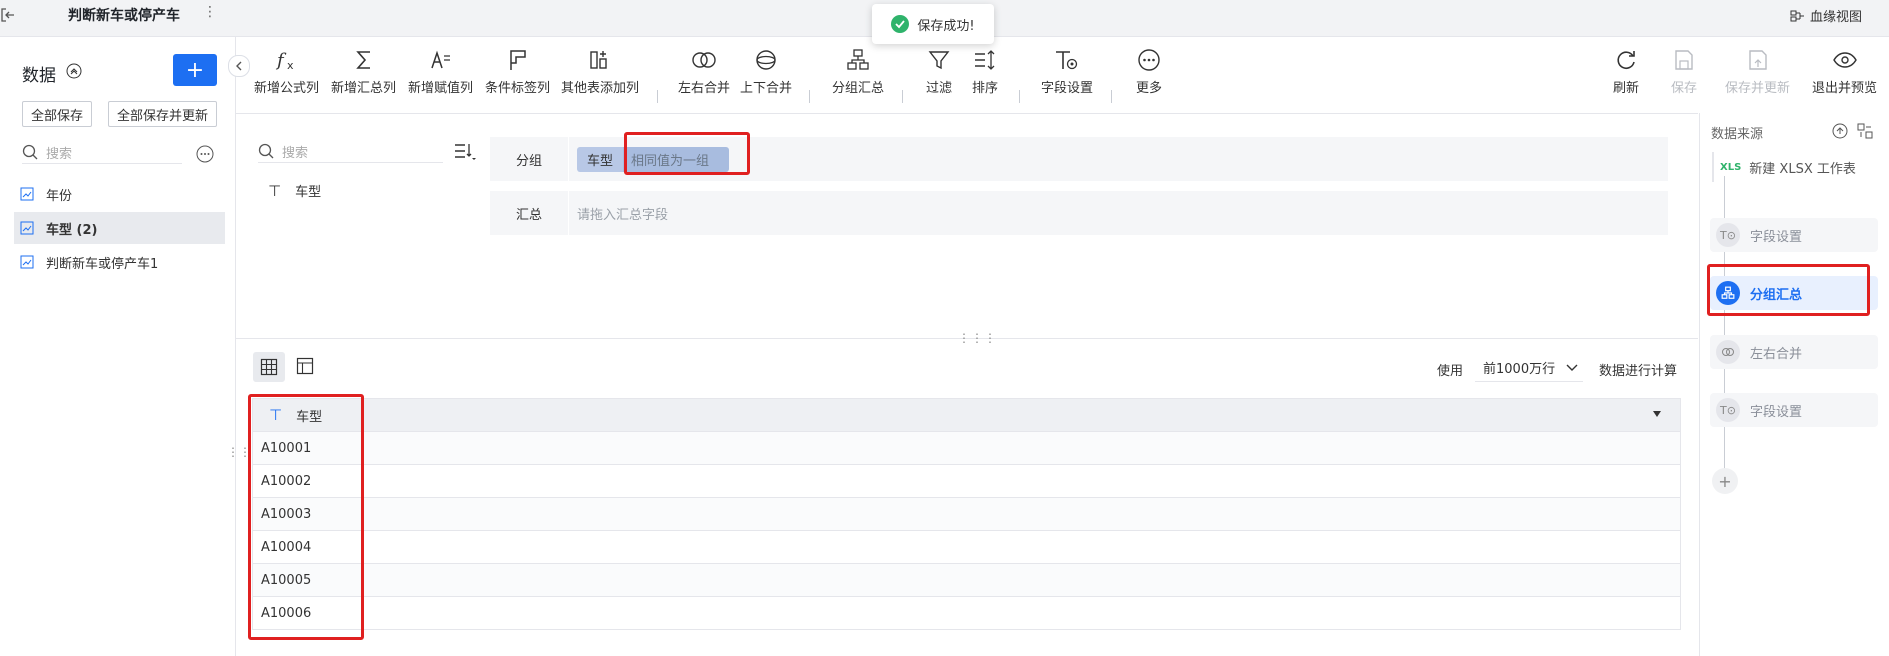  I want to click on table-row: A10004, so click(966, 547).